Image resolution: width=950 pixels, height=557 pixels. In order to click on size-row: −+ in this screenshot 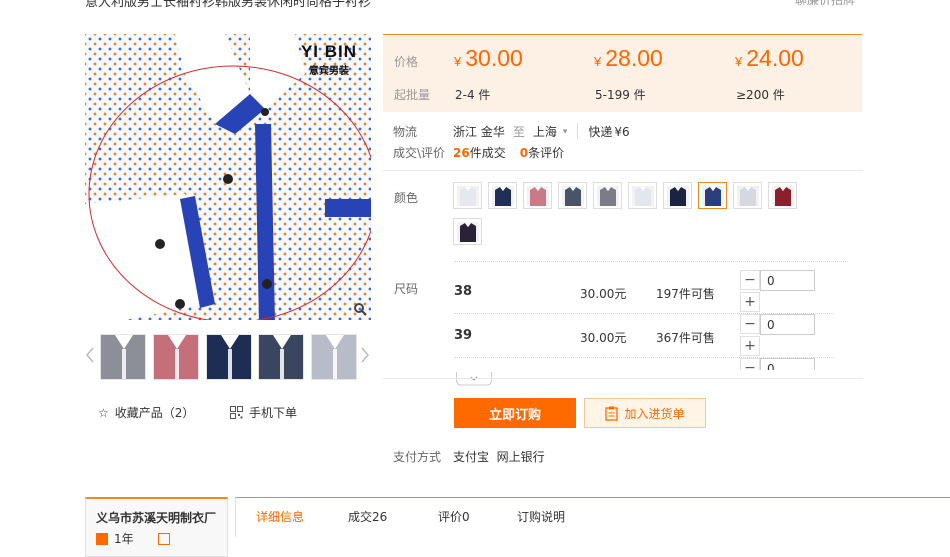, I will do `click(650, 364)`.